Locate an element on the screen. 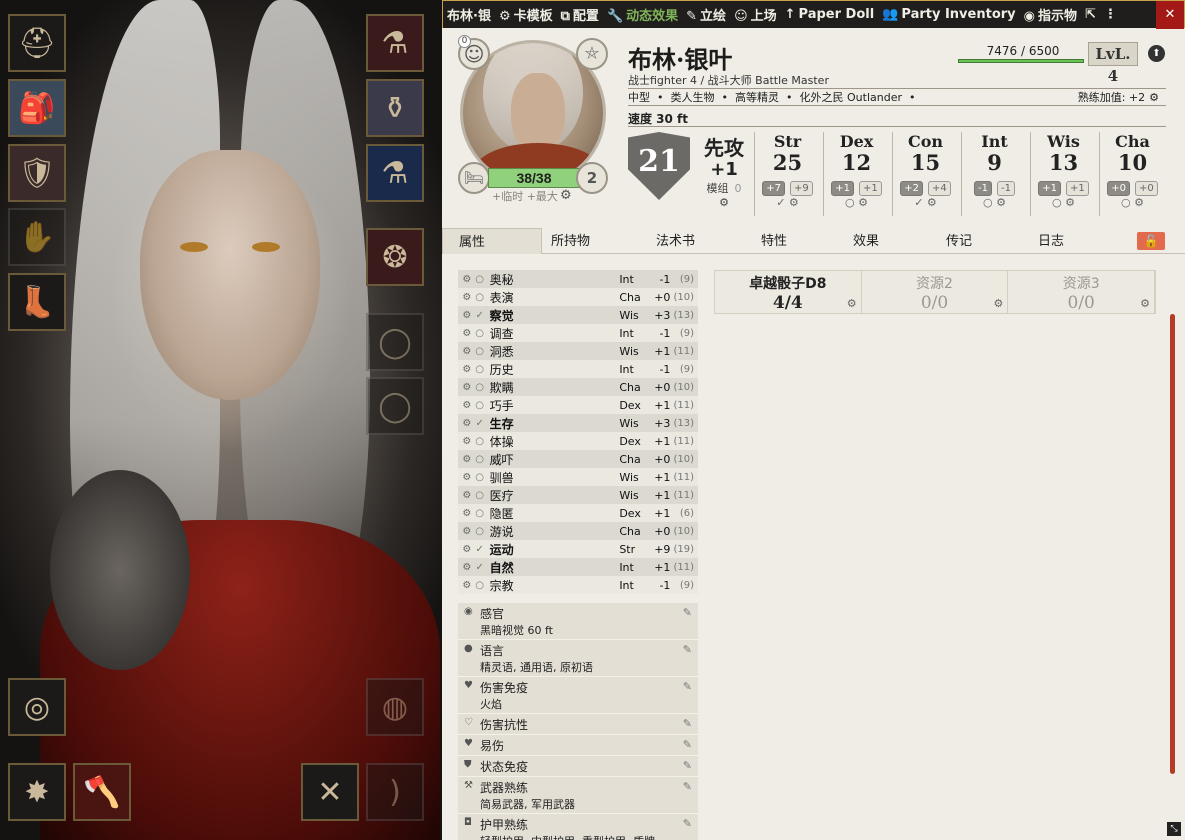 The height and width of the screenshot is (840, 1185). speed-label: 速度 30 ft is located at coordinates (658, 118).